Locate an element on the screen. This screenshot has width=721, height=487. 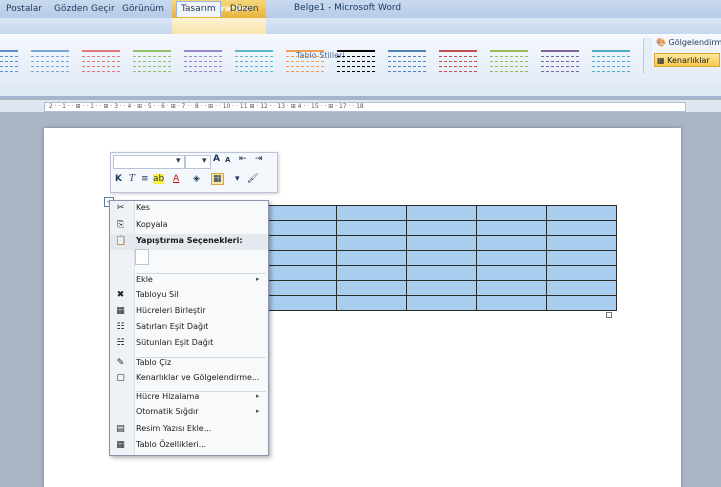
grow-font-button: A is located at coordinates (216, 159).